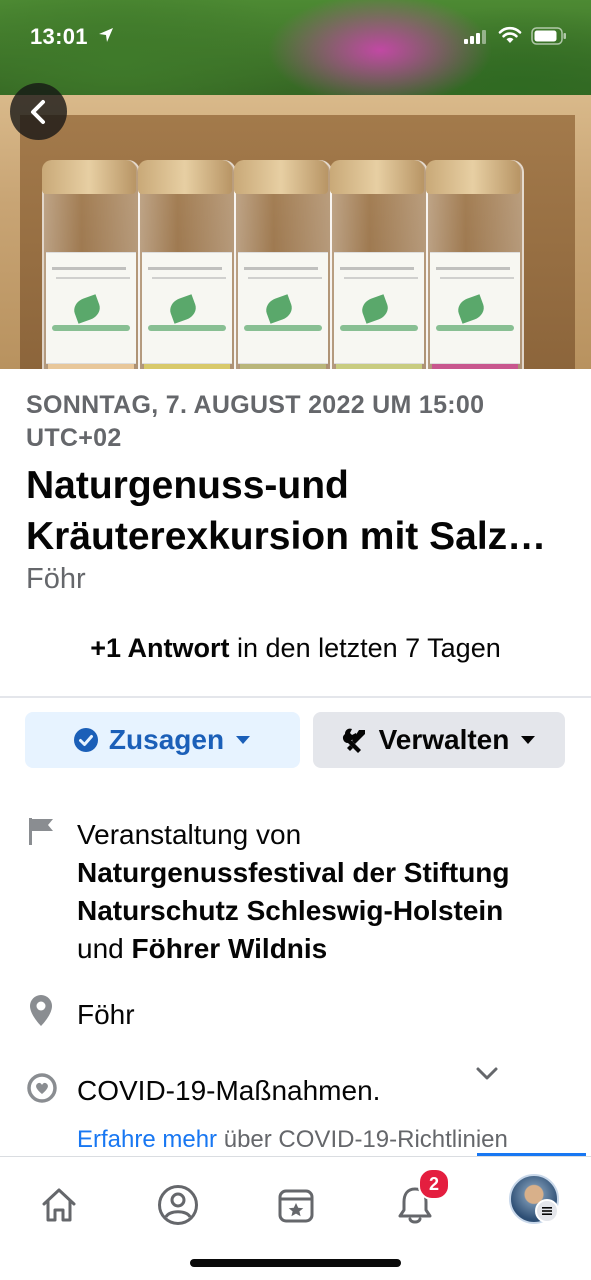  I want to click on heart-hands-icon, so click(42, 1088).